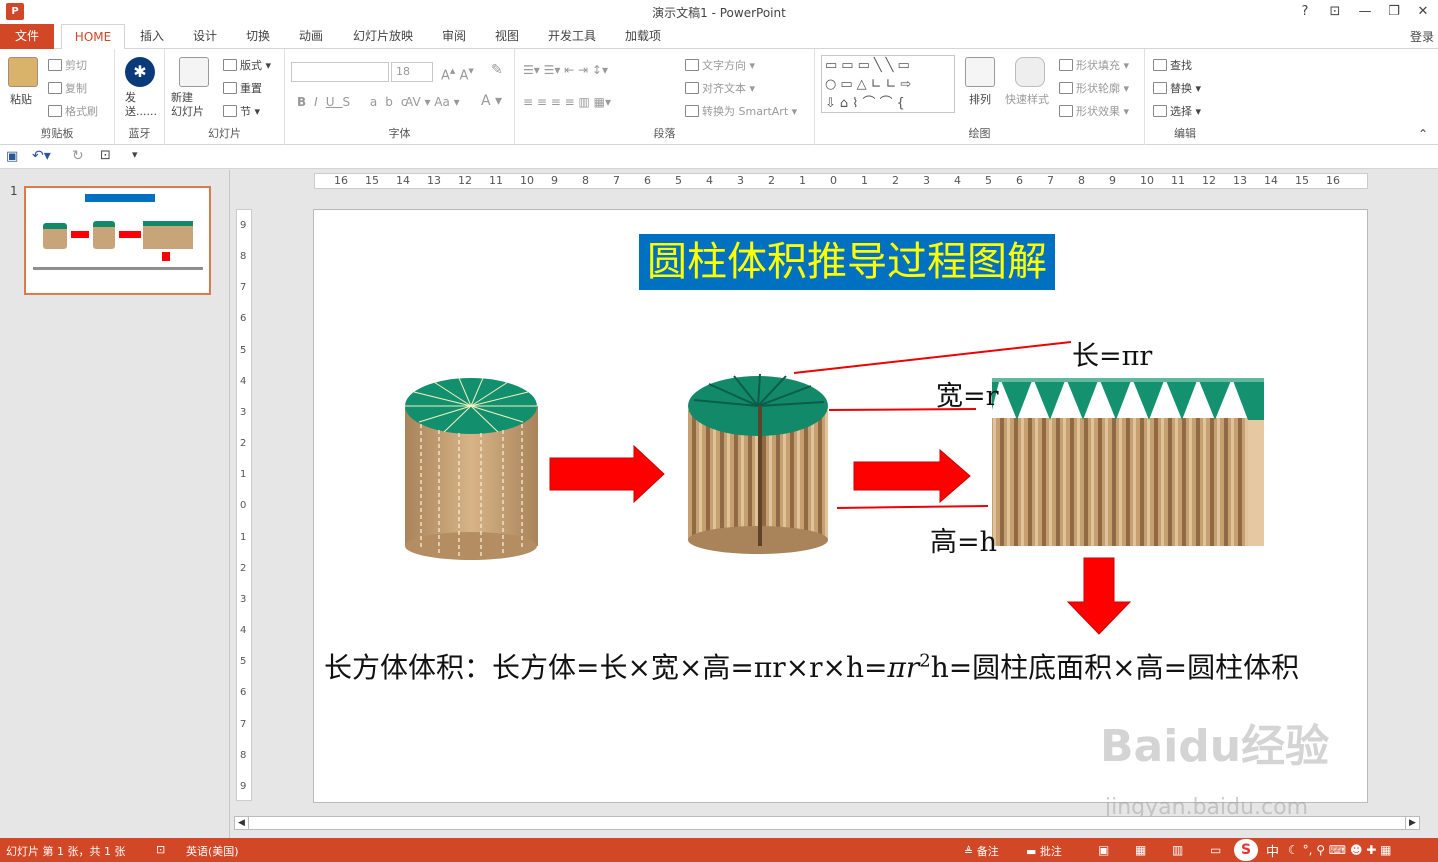 This screenshot has width=1438, height=862. I want to click on save-icon: ▣, so click(12, 156).